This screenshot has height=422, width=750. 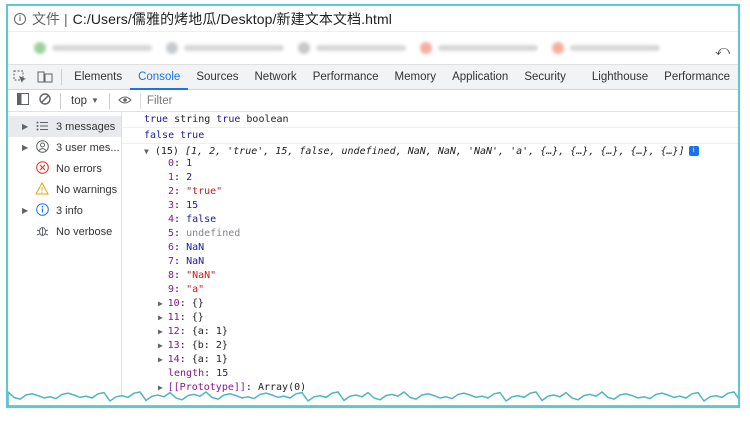 I want to click on bookmarks-bar, so click(x=373, y=48).